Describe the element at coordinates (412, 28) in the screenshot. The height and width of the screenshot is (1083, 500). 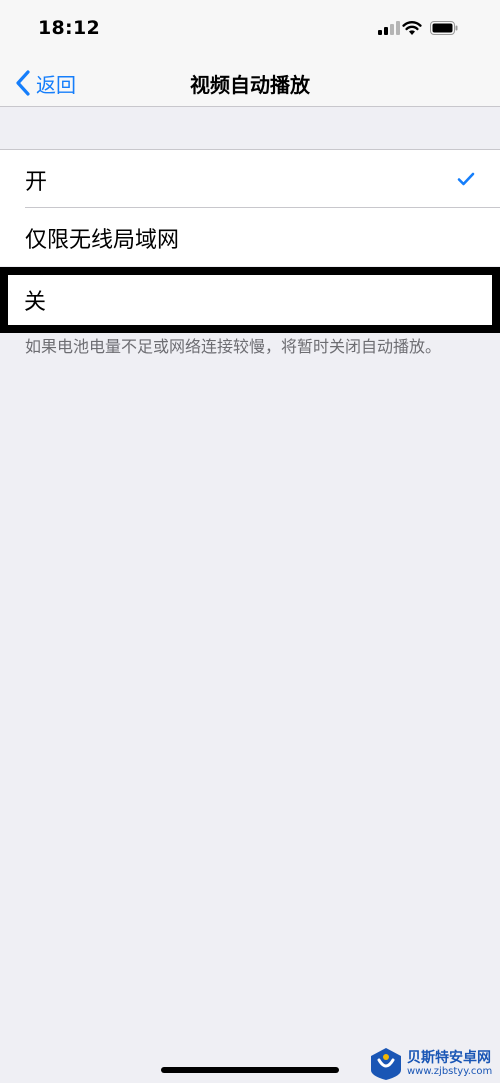
I see `wifi-icon` at that location.